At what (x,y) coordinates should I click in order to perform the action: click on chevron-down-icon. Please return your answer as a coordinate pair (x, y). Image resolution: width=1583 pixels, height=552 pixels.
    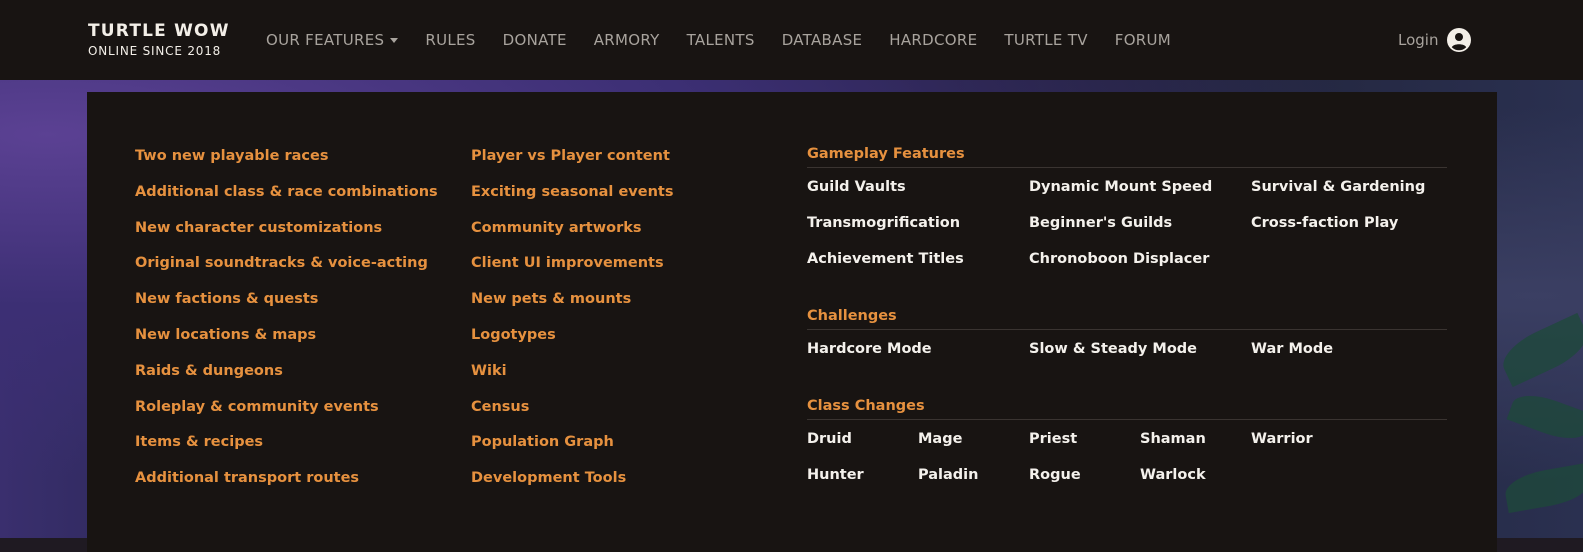
    Looking at the image, I should click on (394, 40).